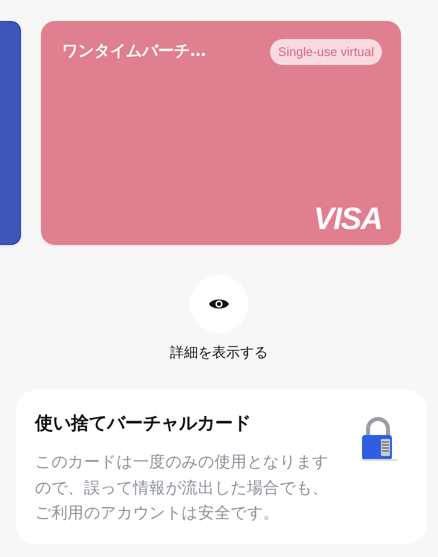 The width and height of the screenshot is (438, 557). What do you see at coordinates (219, 353) in the screenshot?
I see `show-details-label: 詳細を表示する` at bounding box center [219, 353].